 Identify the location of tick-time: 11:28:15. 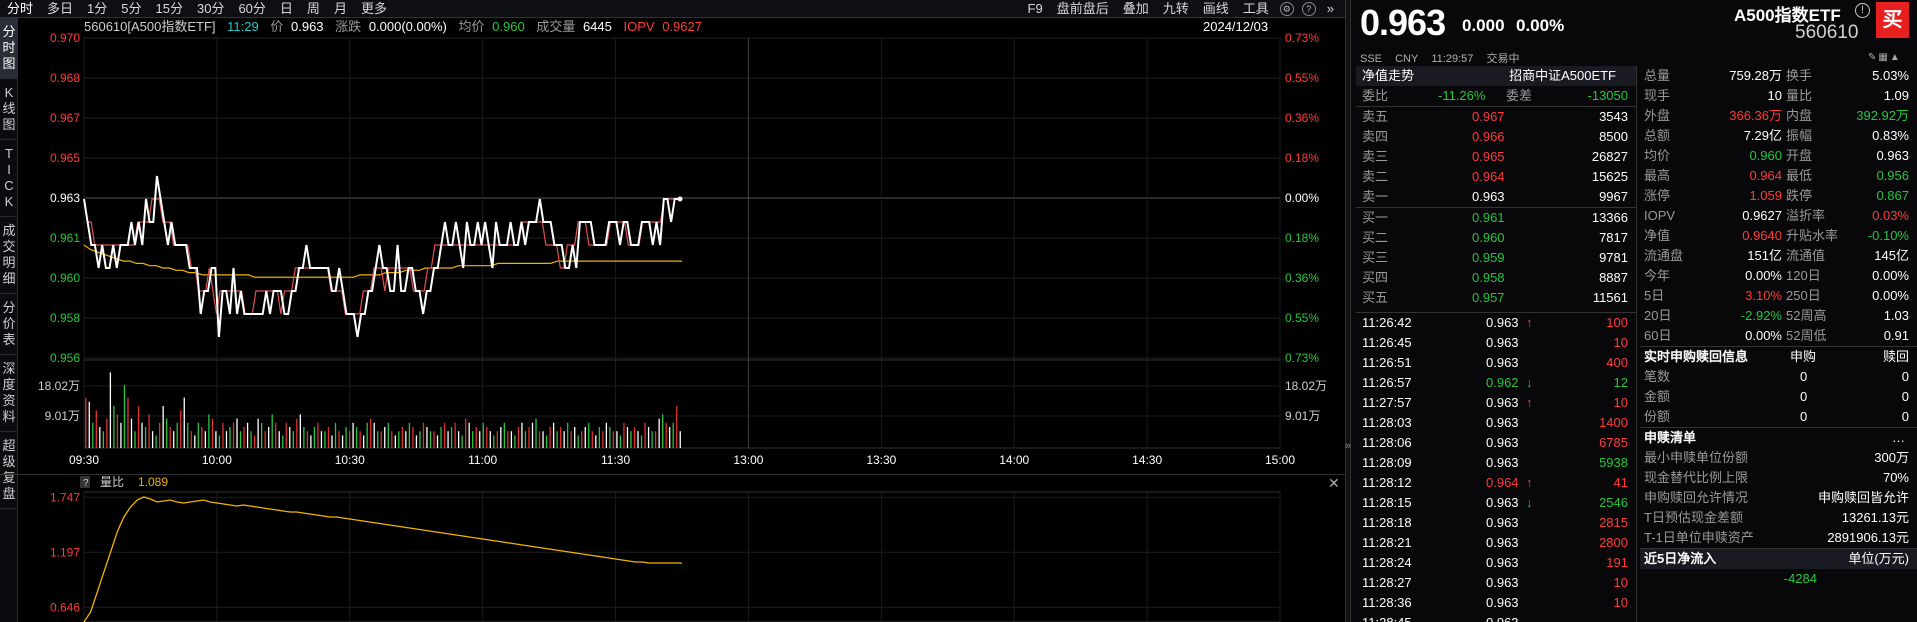
(1387, 502).